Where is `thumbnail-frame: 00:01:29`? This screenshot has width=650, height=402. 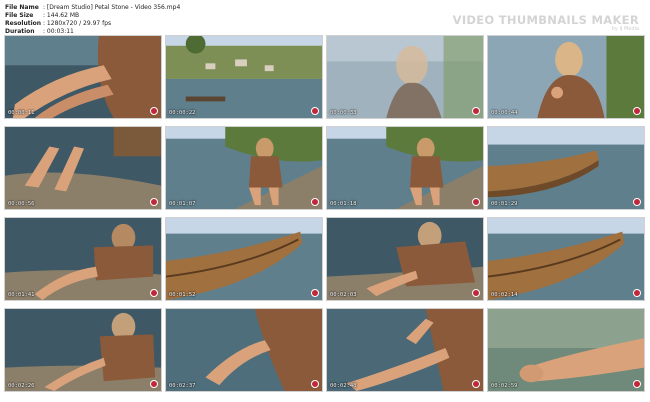 thumbnail-frame: 00:01:29 is located at coordinates (566, 168).